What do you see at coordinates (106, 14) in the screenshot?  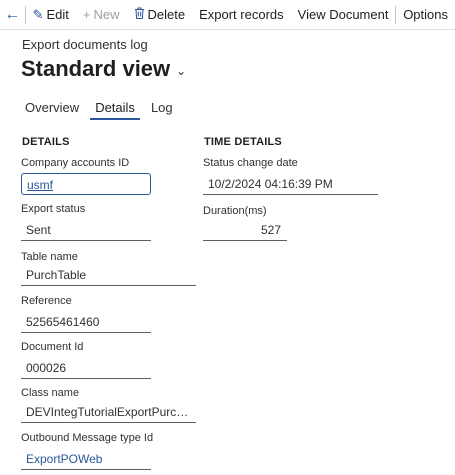 I see `new-label: New` at bounding box center [106, 14].